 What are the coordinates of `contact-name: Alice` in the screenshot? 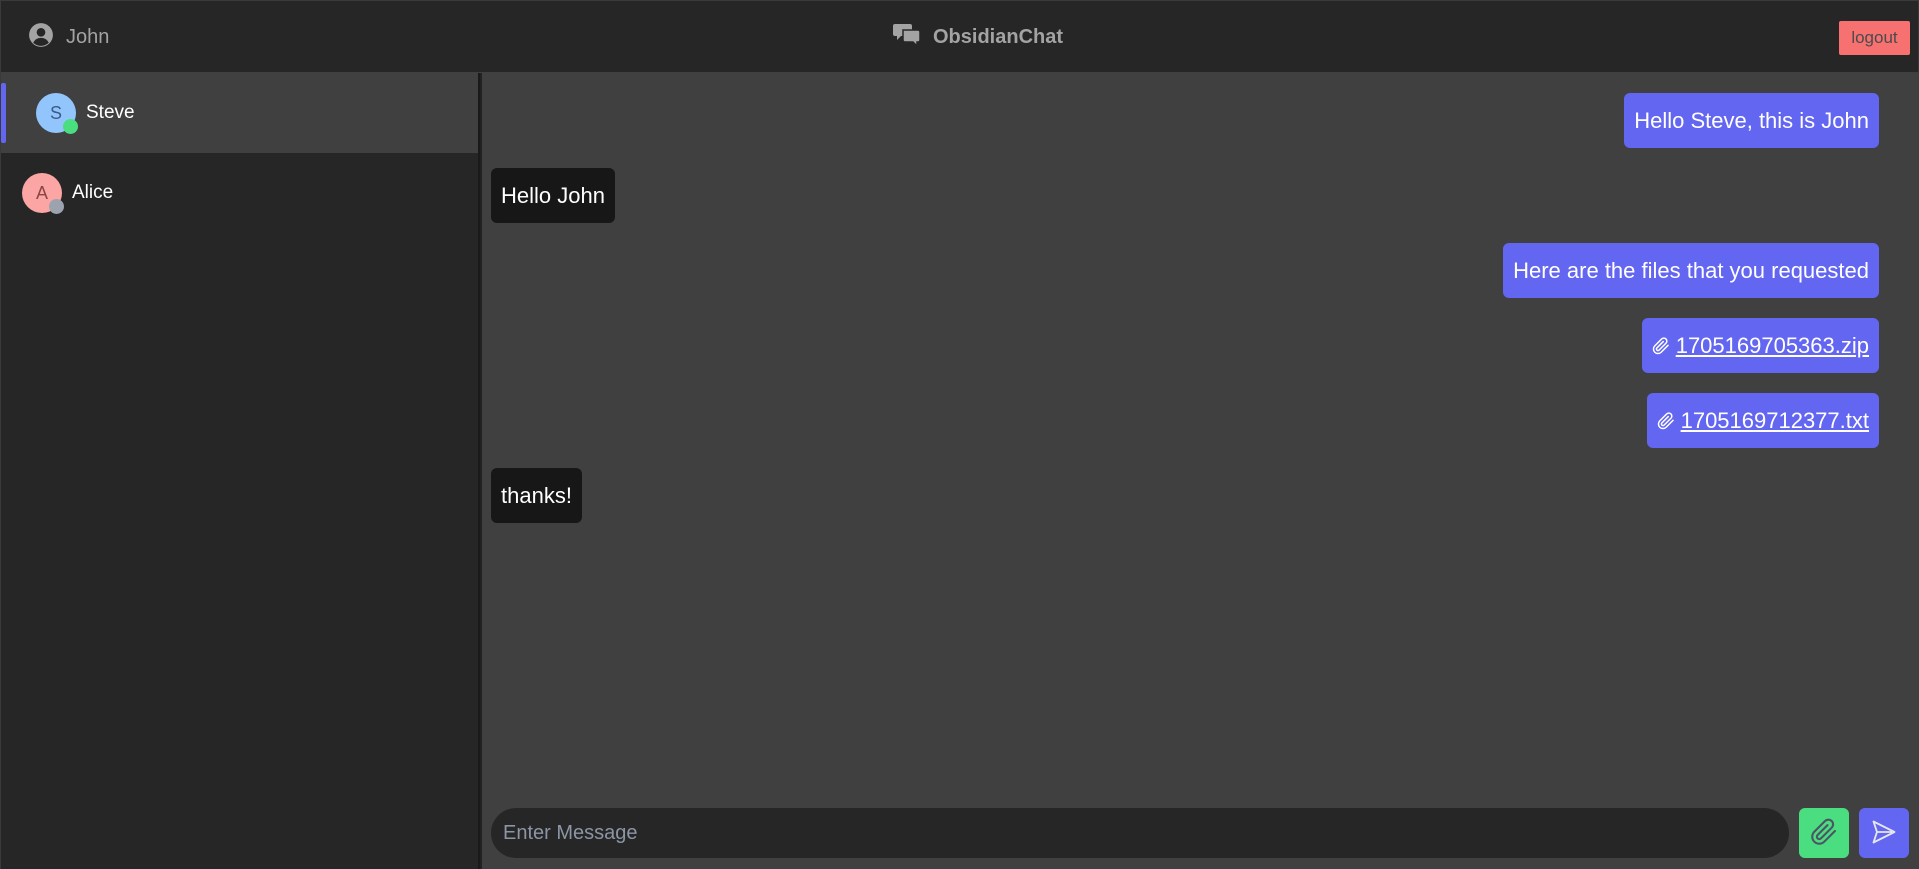 It's located at (93, 192).